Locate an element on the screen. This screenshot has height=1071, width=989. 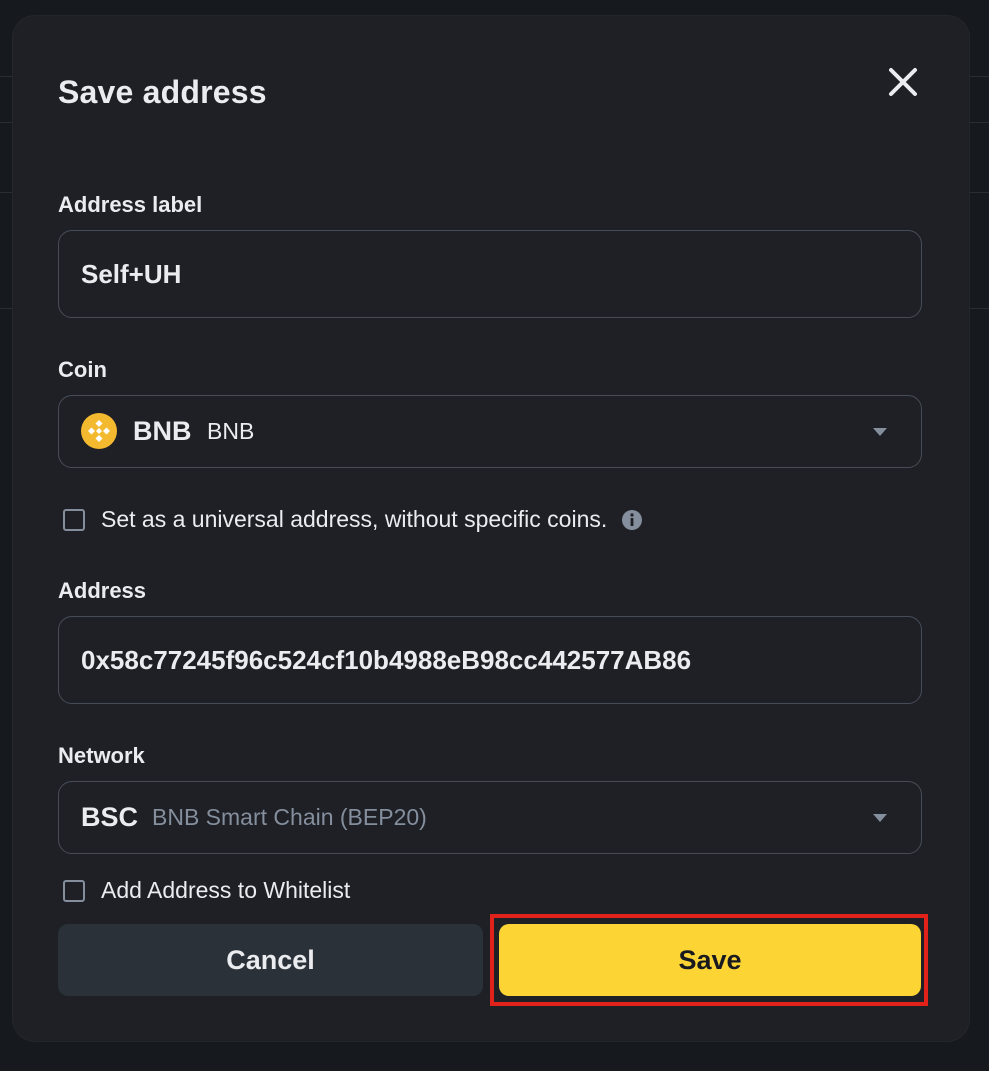
whitelist-checkbox-row: Add Address to Whitelist is located at coordinates (206, 890).